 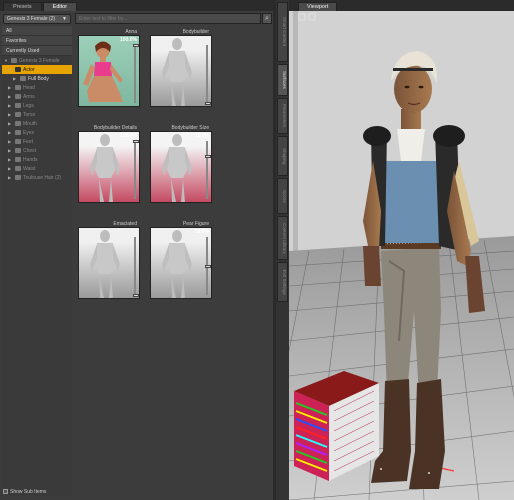 I want to click on panel-tabs: Presets Editor, so click(x=136, y=5).